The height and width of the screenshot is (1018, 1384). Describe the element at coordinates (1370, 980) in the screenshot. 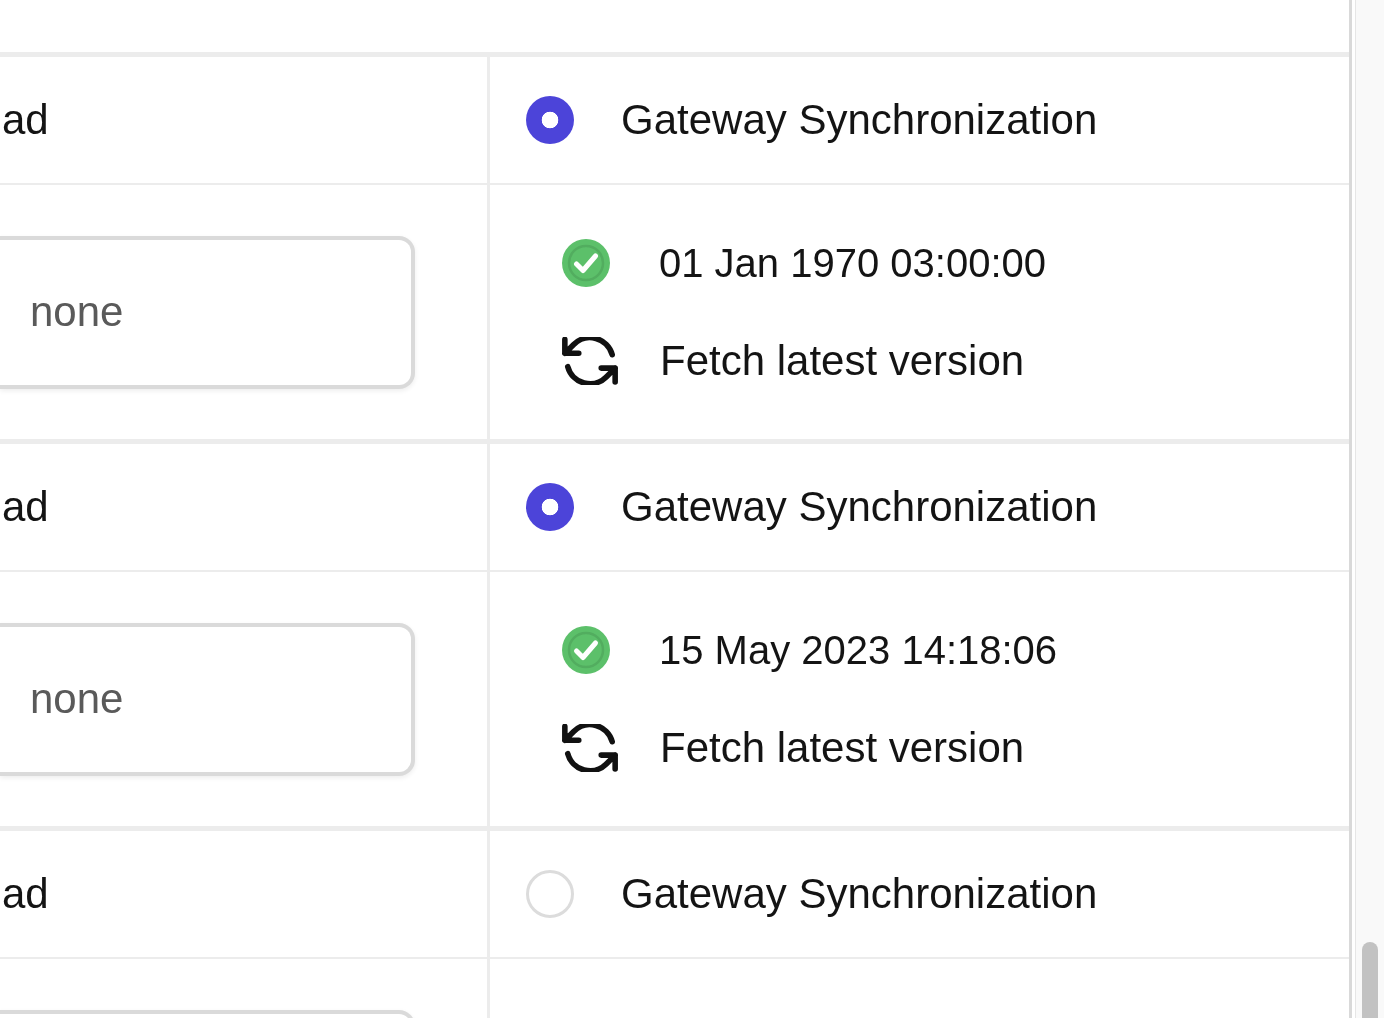

I see `scrollbar-thumb` at that location.